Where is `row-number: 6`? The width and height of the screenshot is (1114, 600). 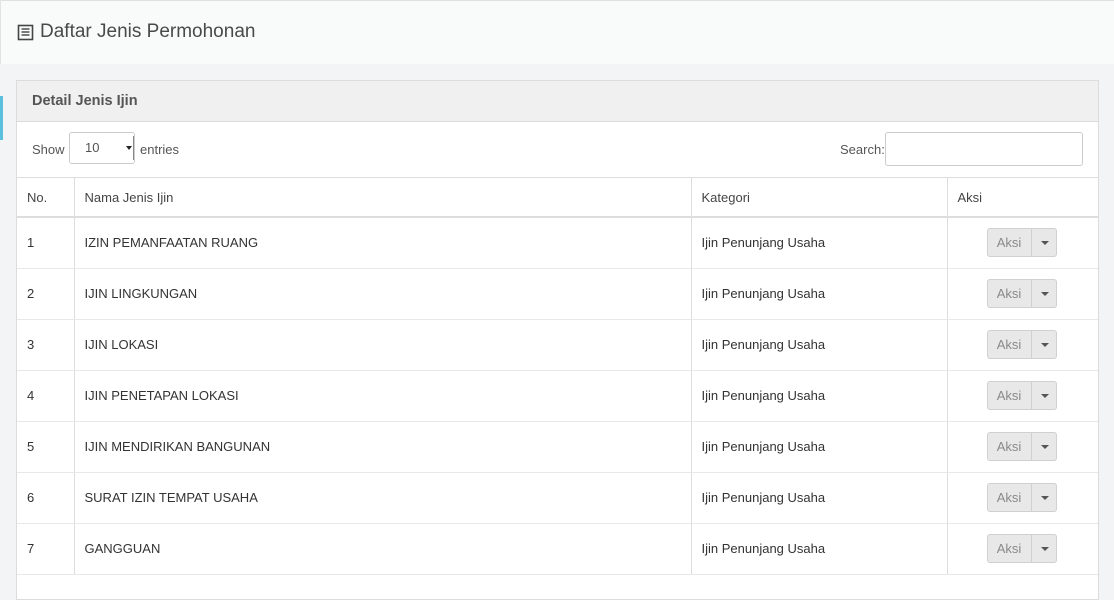 row-number: 6 is located at coordinates (46, 498).